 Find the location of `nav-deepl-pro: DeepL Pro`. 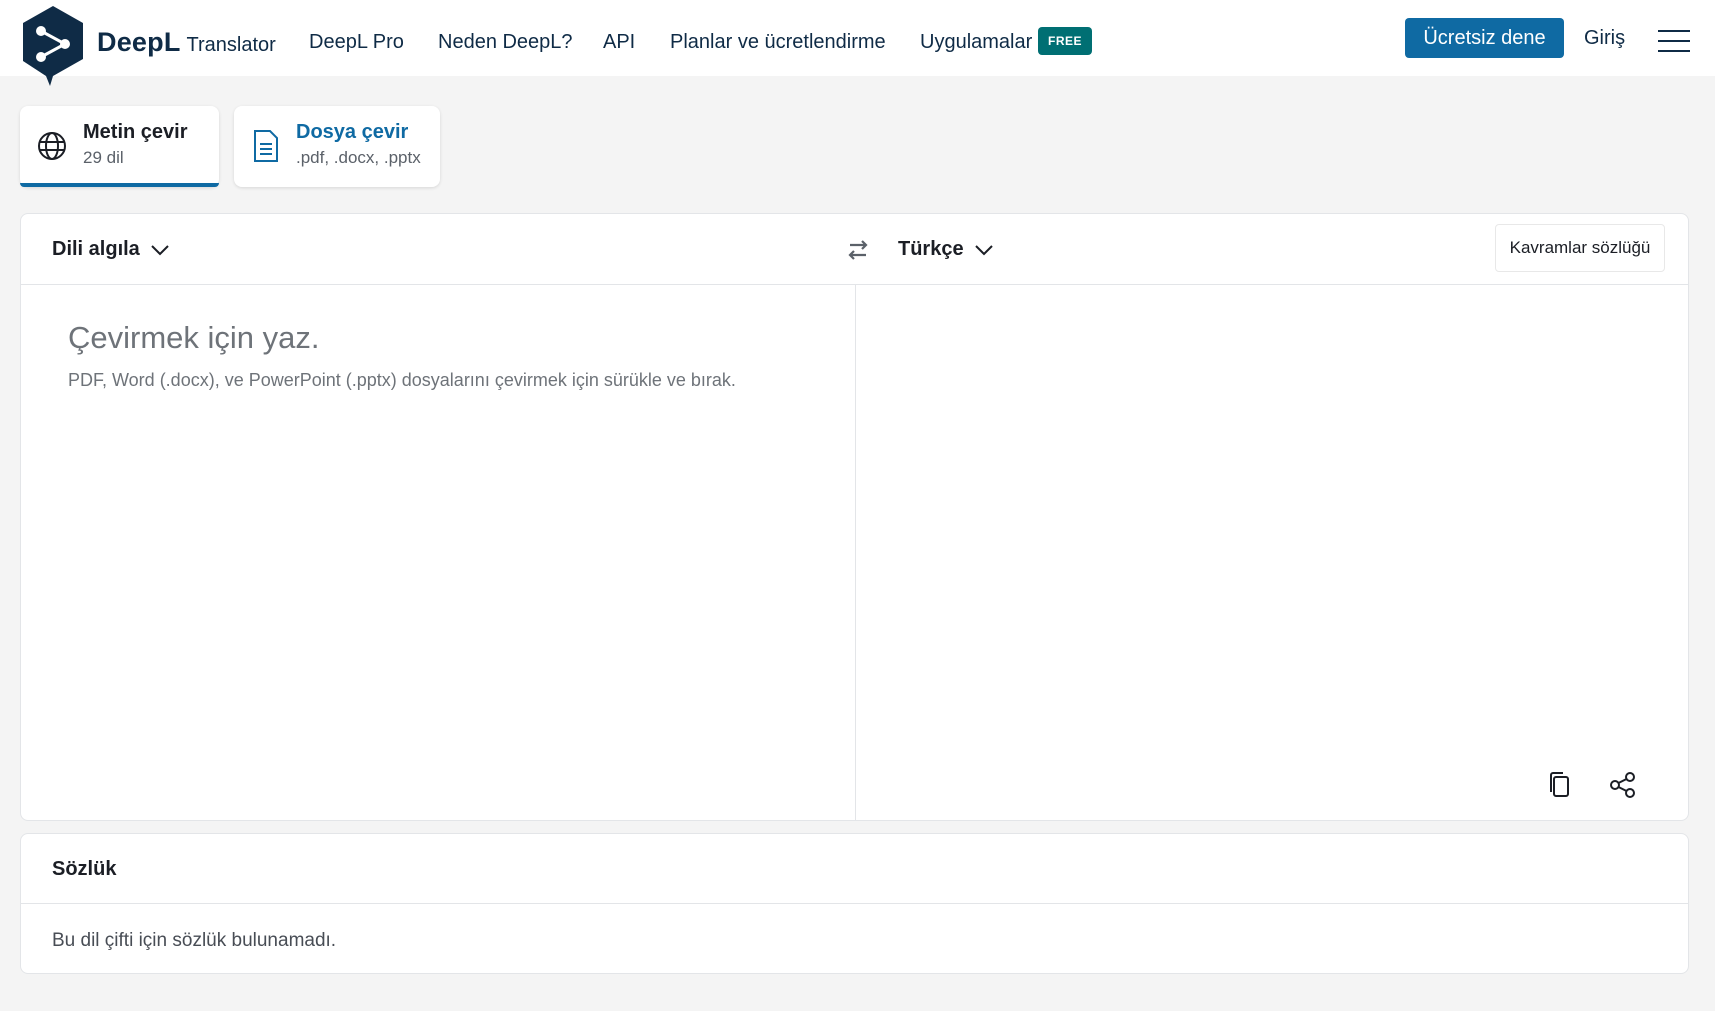

nav-deepl-pro: DeepL Pro is located at coordinates (356, 42).